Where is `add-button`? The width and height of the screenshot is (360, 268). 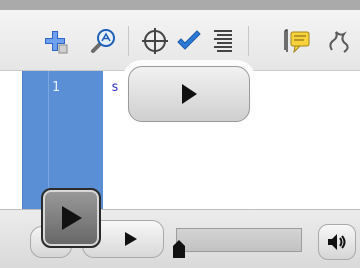 add-button is located at coordinates (55, 41).